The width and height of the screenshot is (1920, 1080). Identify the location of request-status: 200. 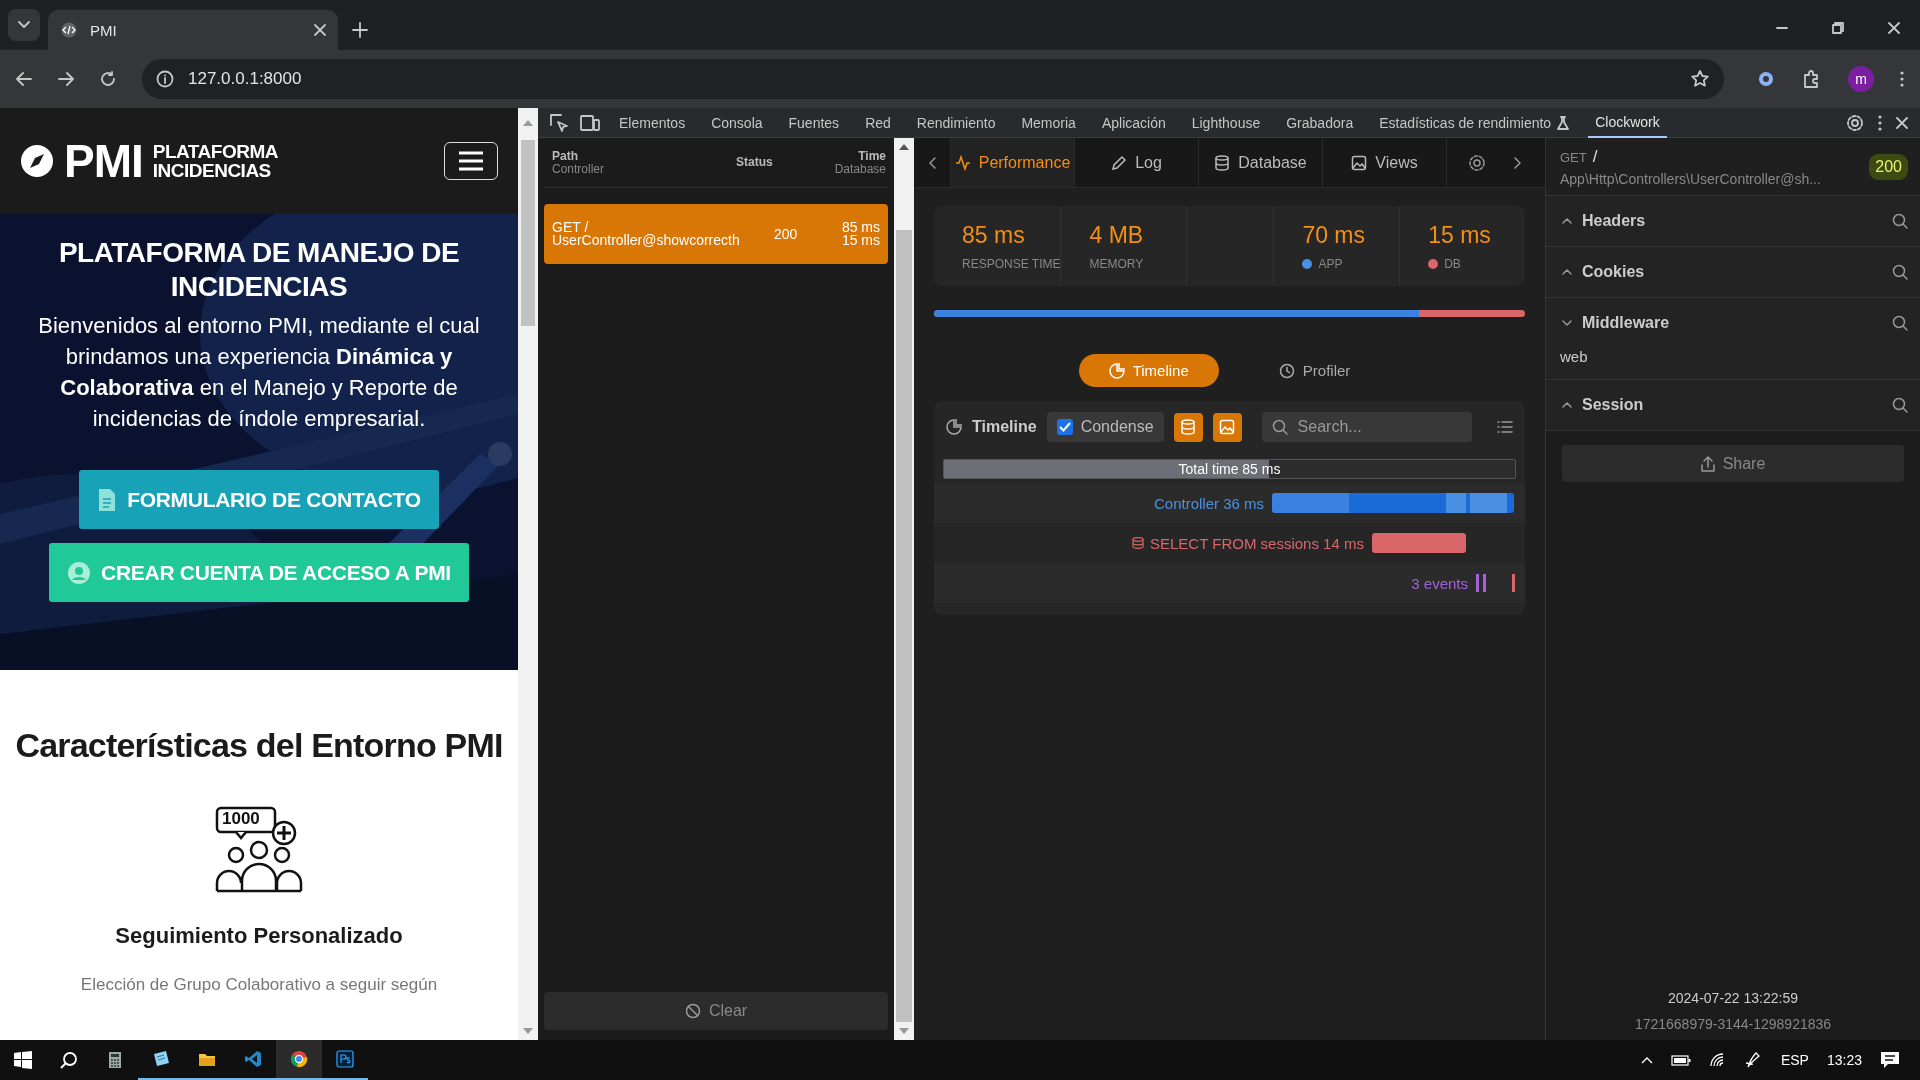
(786, 234).